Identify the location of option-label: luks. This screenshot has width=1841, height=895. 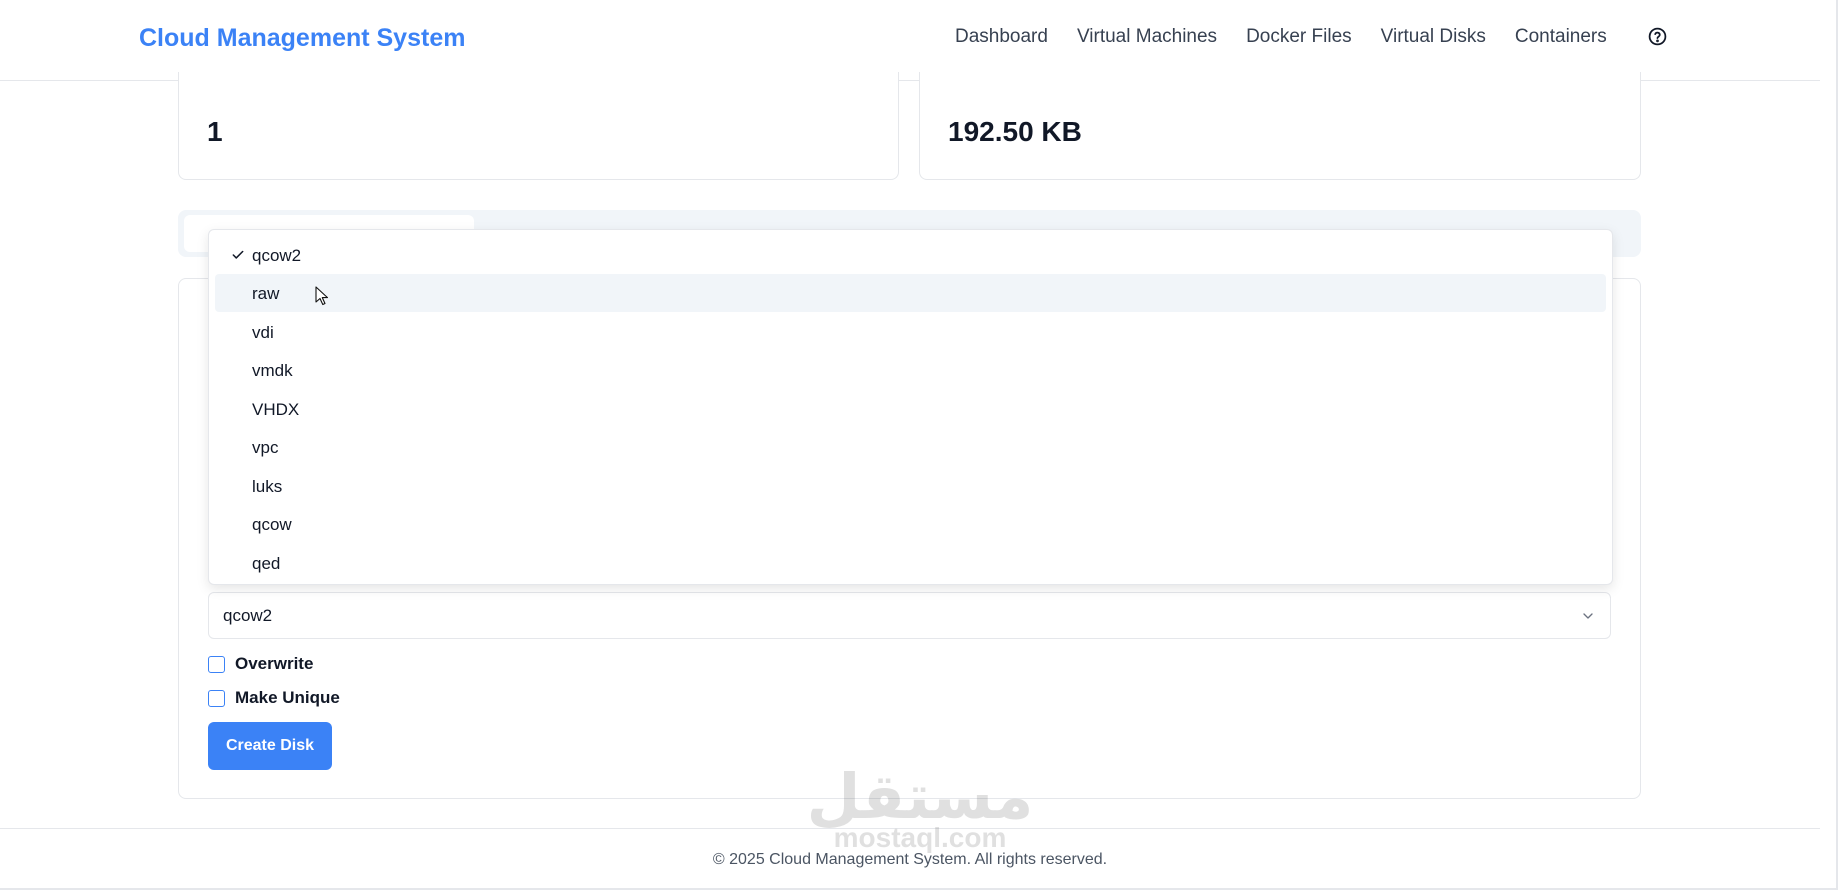
(267, 486).